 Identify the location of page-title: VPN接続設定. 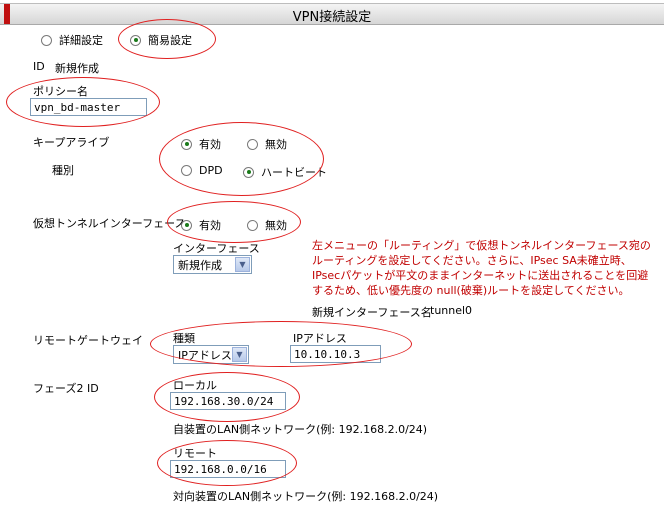
(332, 17).